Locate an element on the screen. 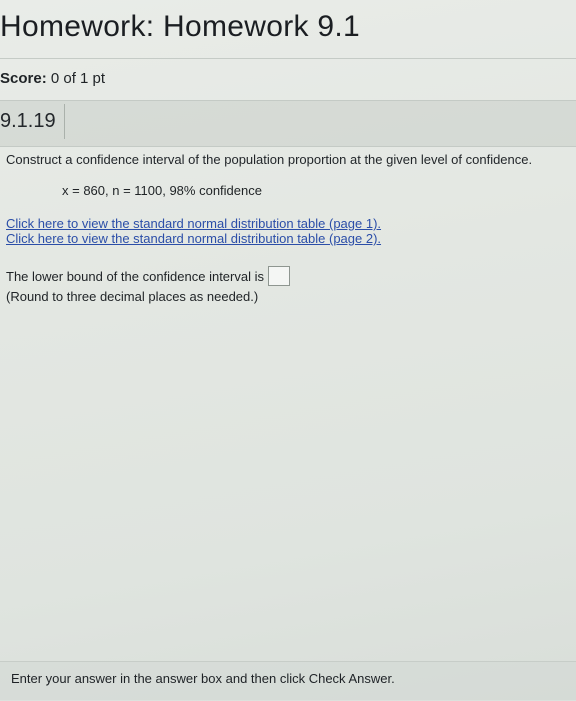  question-id-separator is located at coordinates (64, 121).